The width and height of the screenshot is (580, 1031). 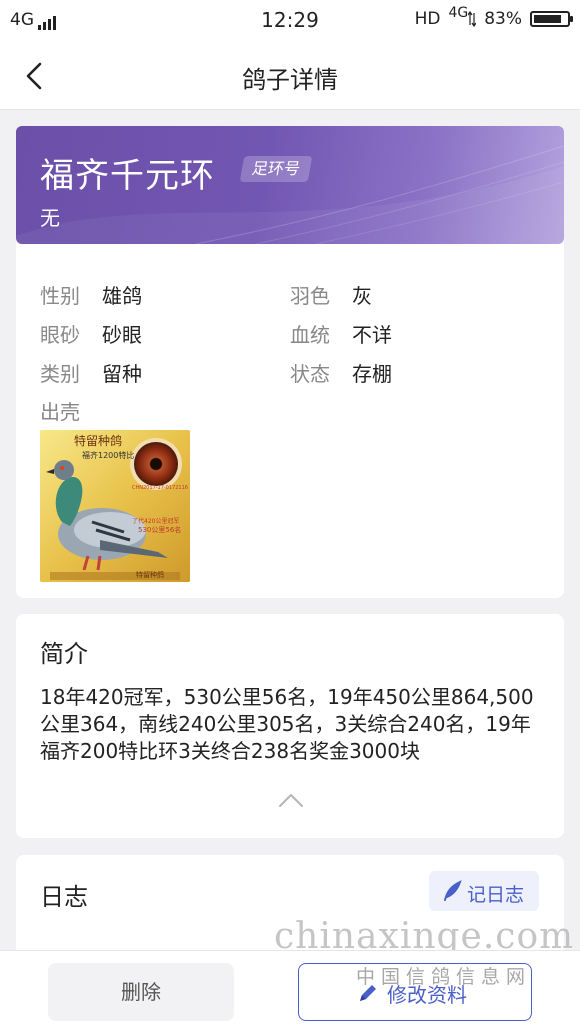 What do you see at coordinates (427, 19) in the screenshot?
I see `hd-indicator: HD` at bounding box center [427, 19].